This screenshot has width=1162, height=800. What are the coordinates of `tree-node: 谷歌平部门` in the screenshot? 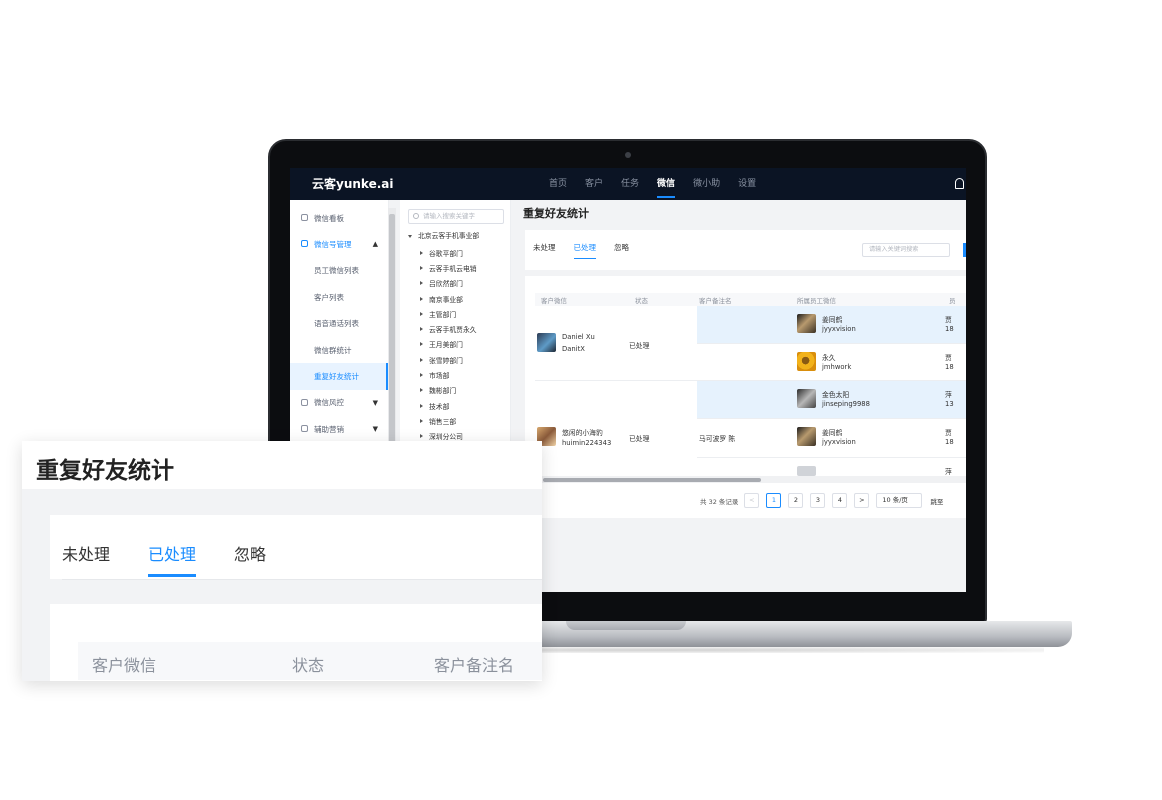 It's located at (448, 252).